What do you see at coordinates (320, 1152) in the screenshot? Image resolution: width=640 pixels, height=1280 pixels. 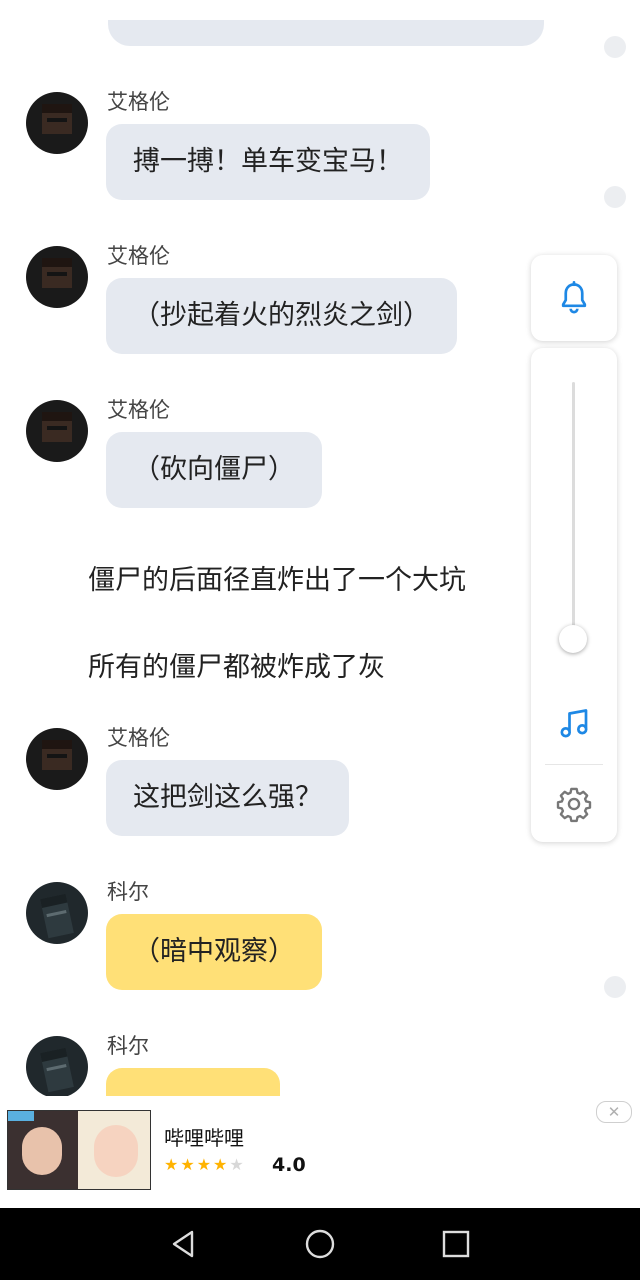 I see `ad-banner: 哔哩哔哩 ★★★★★ 4.0 ✕` at bounding box center [320, 1152].